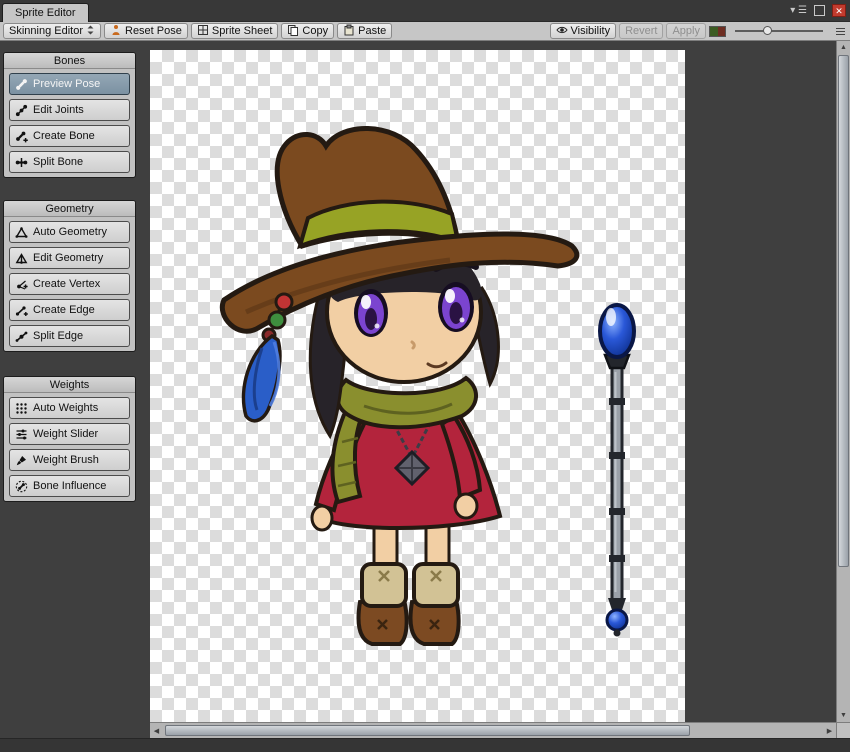  Describe the element at coordinates (349, 31) in the screenshot. I see `paste-icon` at that location.